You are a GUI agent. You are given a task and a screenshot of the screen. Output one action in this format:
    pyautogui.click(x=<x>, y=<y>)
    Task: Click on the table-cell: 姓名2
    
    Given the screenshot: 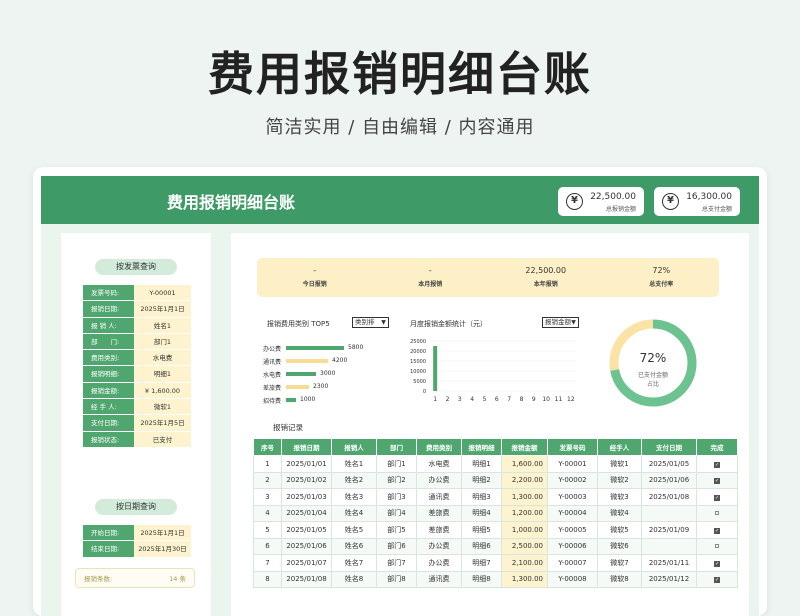 What is the action you would take?
    pyautogui.click(x=354, y=480)
    